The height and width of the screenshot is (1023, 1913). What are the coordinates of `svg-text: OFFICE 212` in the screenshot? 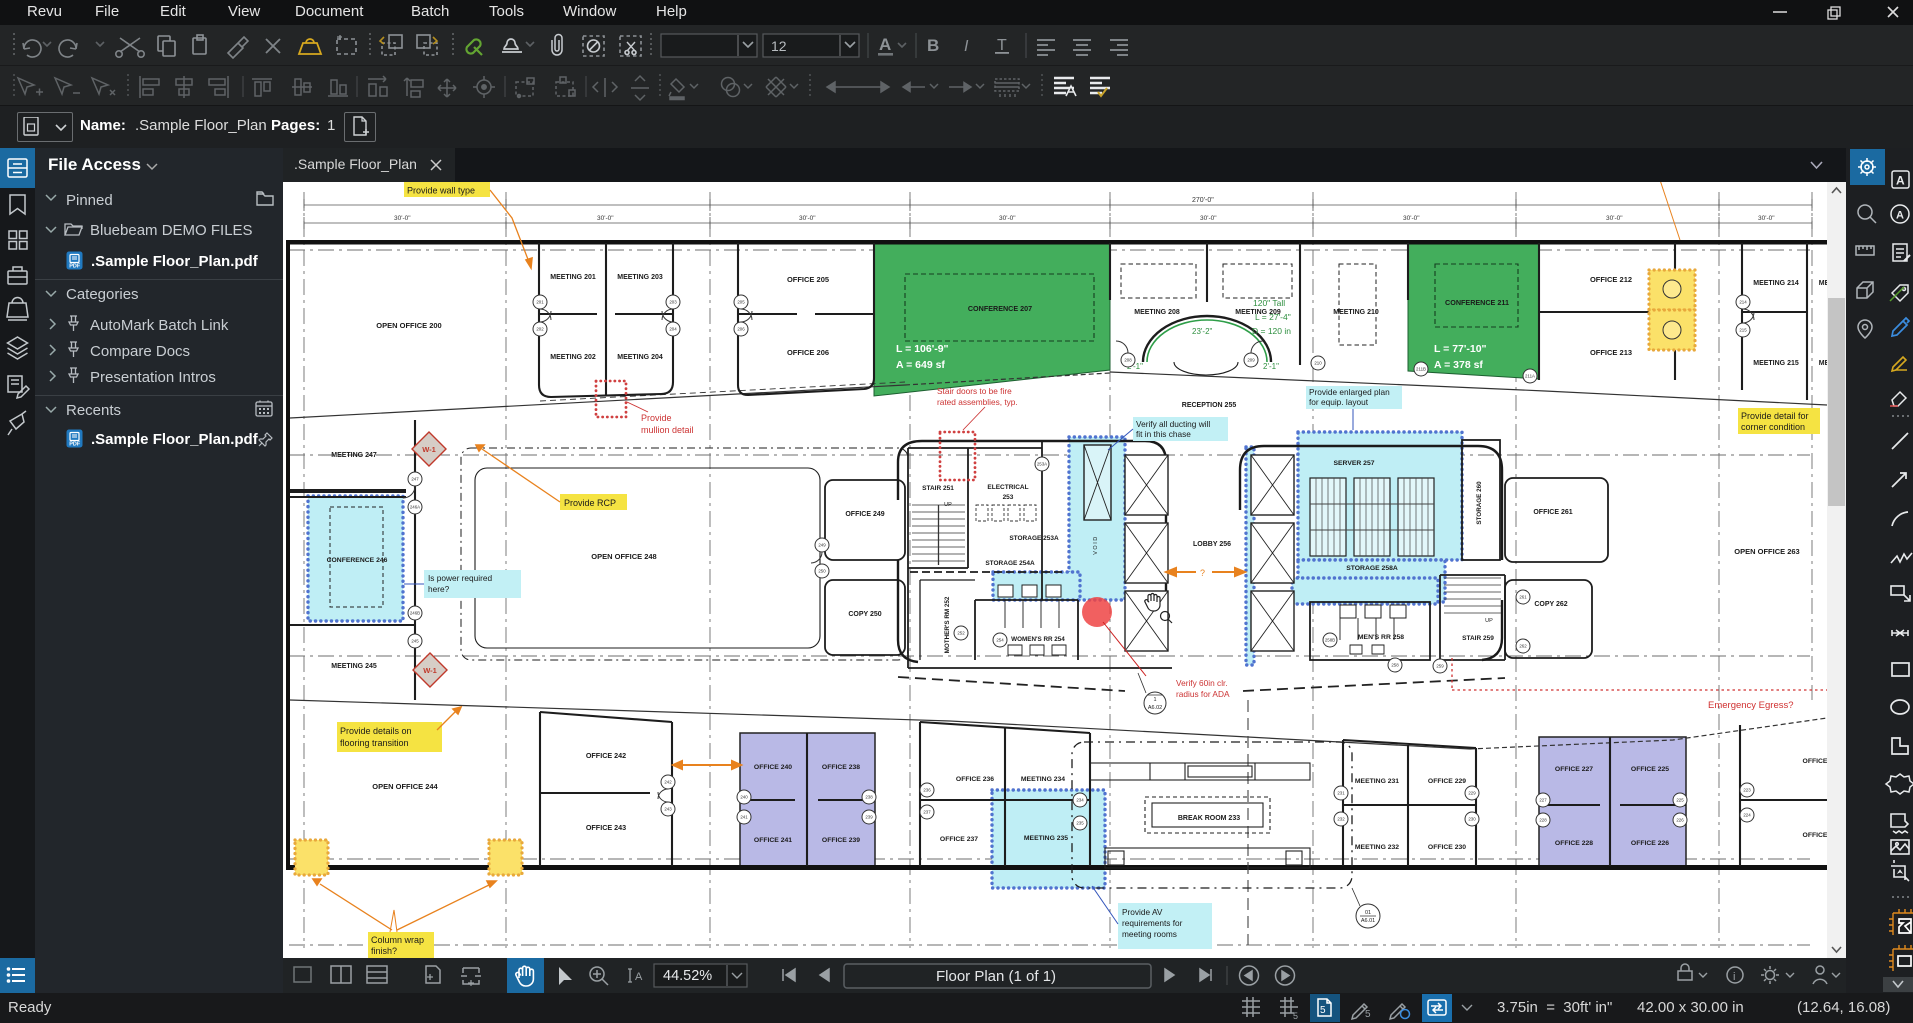 It's located at (1611, 279).